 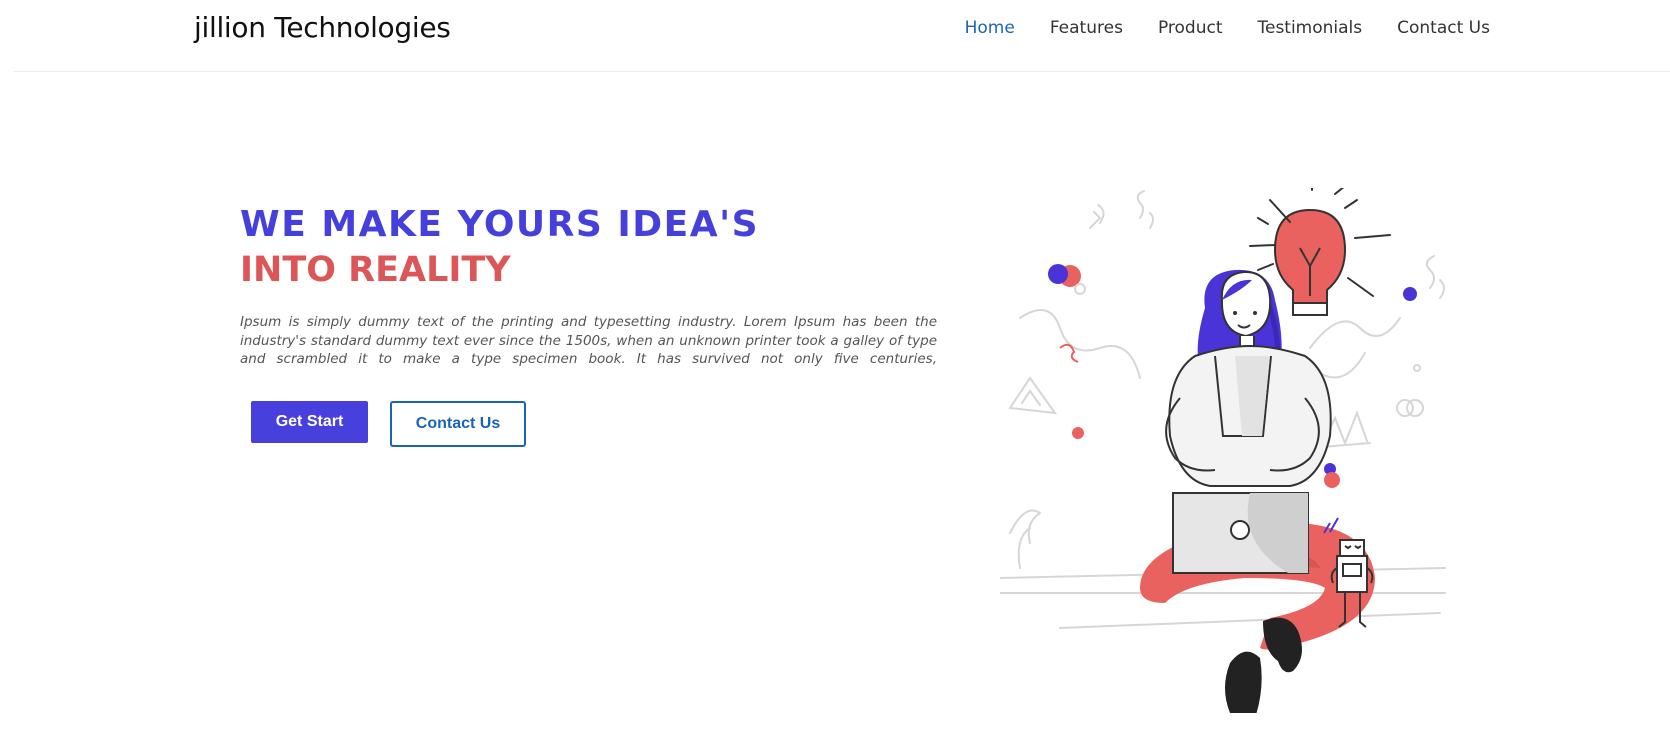 I want to click on contact-us-button: Contact Us, so click(x=458, y=424).